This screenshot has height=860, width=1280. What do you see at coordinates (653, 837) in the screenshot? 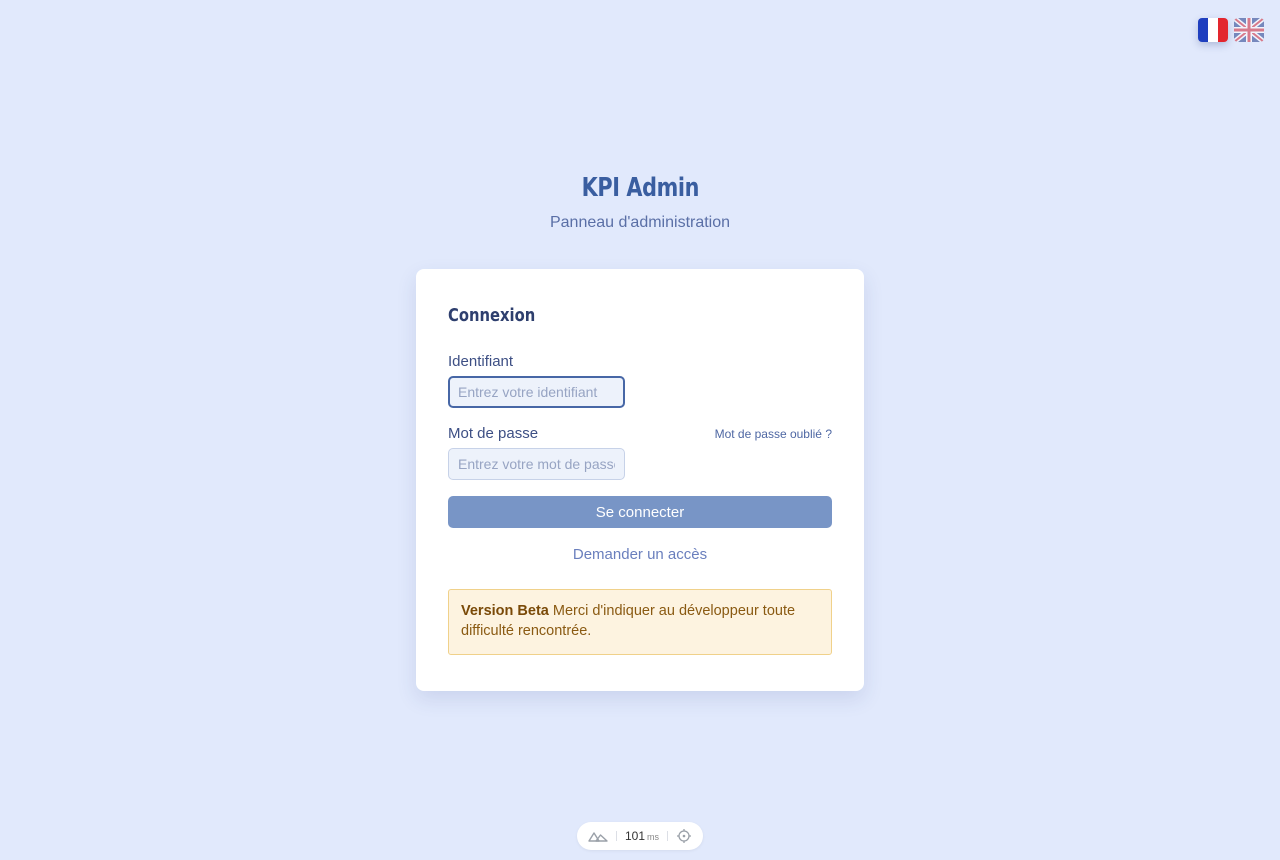
I see `render-time-unit: ms` at bounding box center [653, 837].